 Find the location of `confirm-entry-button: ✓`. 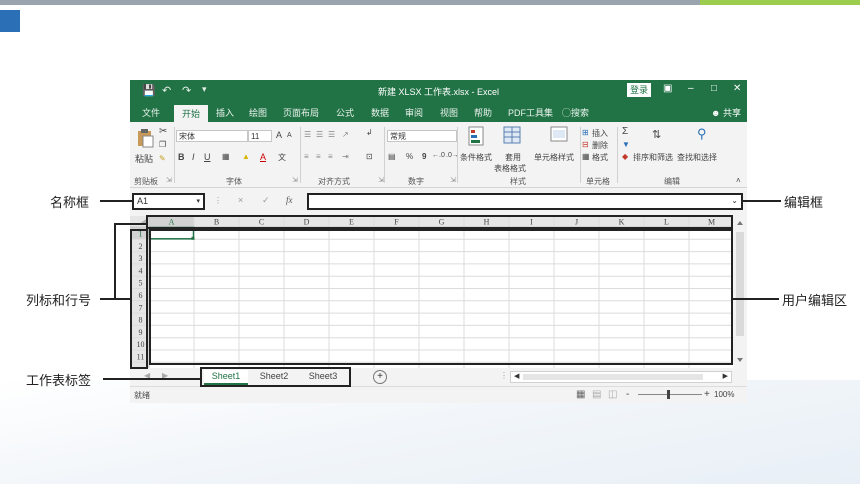

confirm-entry-button: ✓ is located at coordinates (266, 200).